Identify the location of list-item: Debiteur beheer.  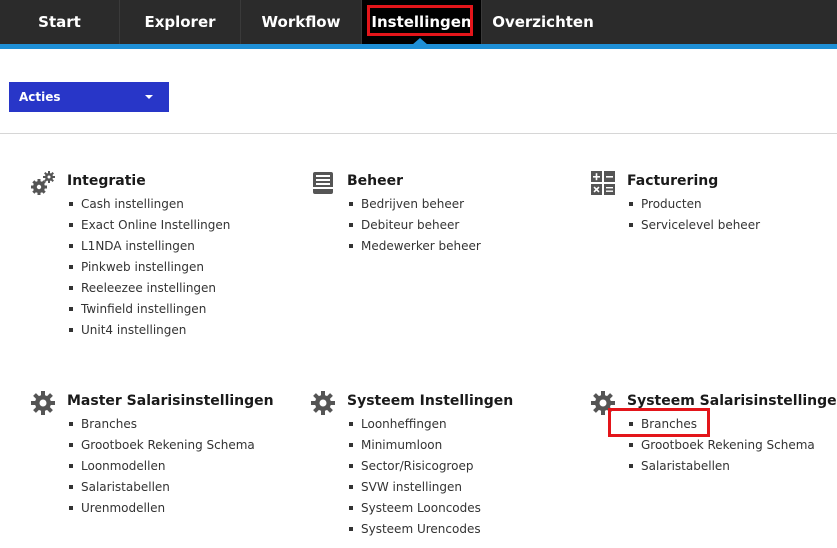
(414, 227).